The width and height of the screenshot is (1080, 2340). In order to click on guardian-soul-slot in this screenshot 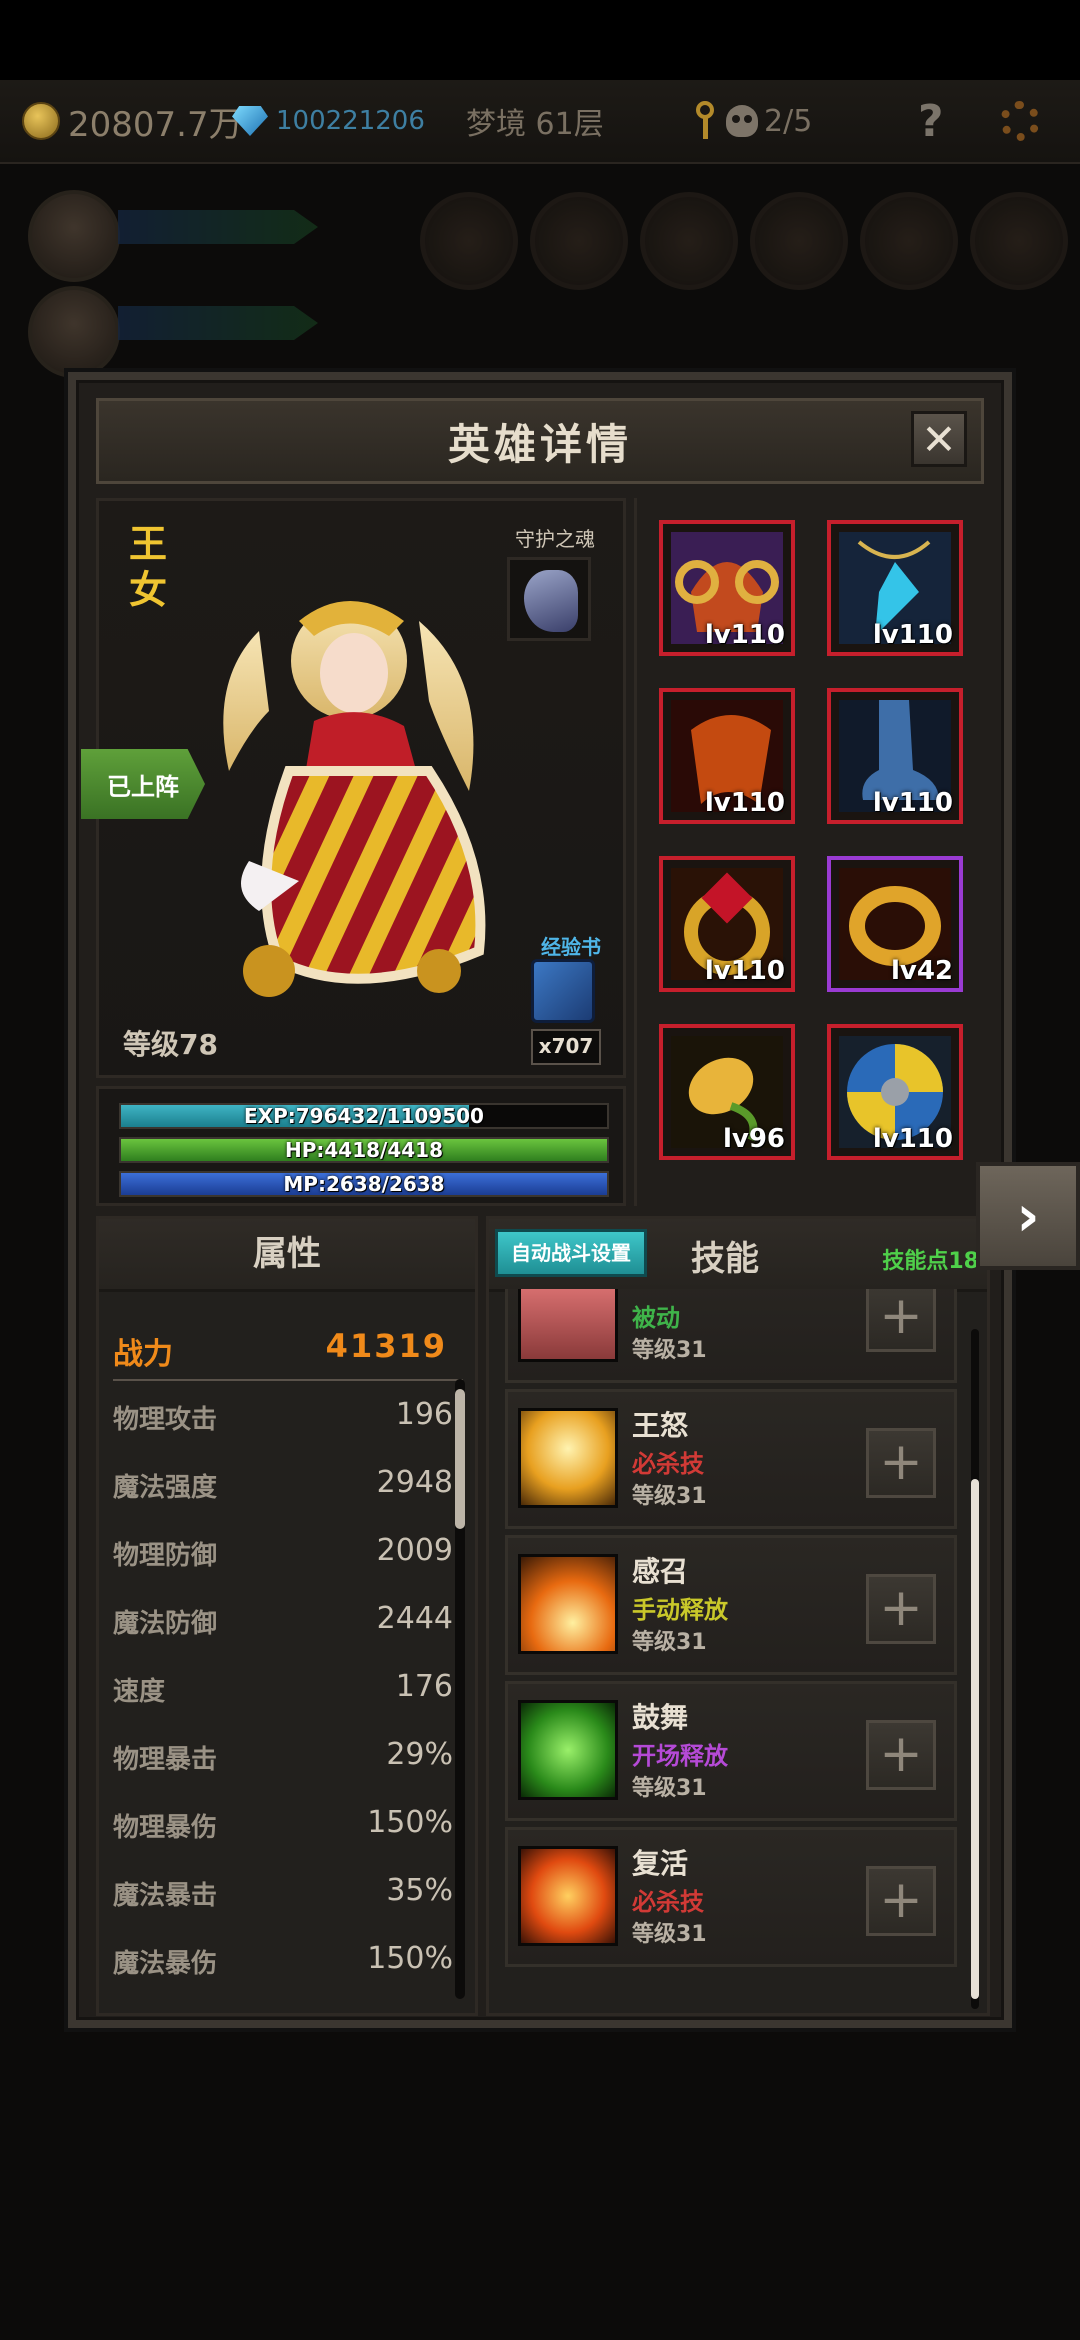, I will do `click(549, 599)`.